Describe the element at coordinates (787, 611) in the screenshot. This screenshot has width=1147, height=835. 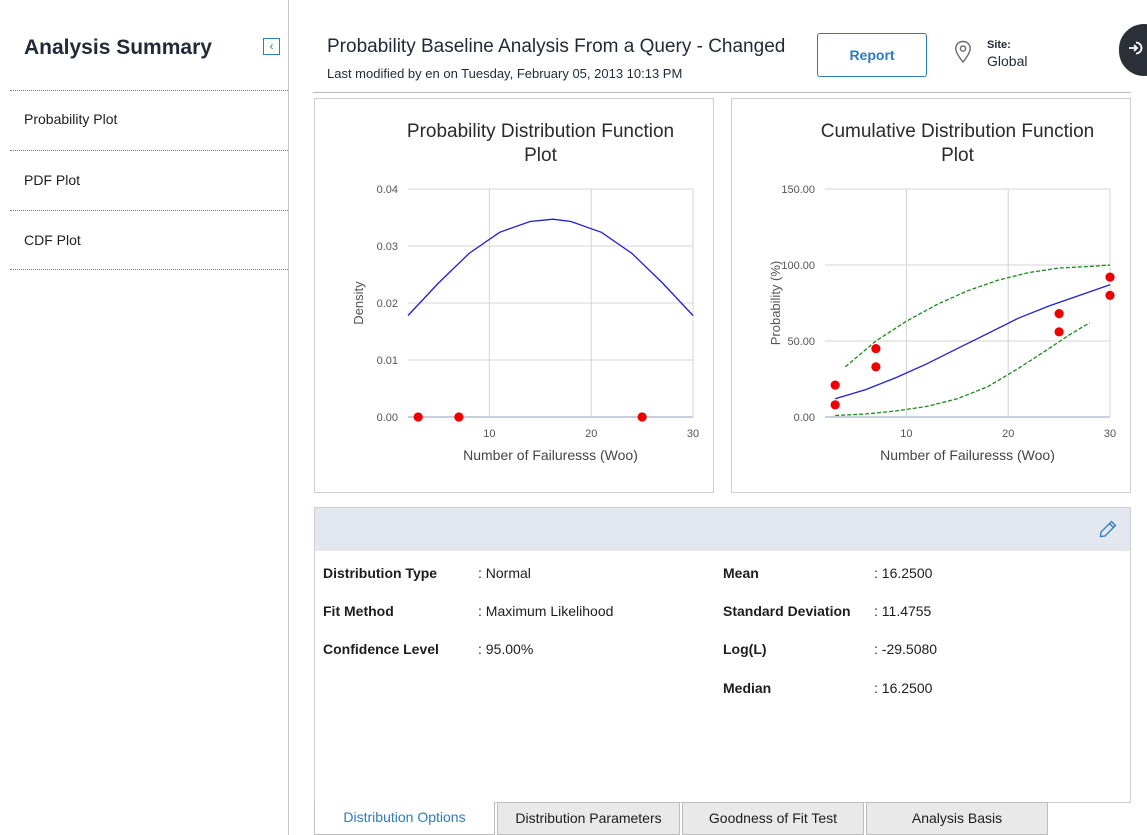
I see `standard-deviation-label: Standard Deviation` at that location.